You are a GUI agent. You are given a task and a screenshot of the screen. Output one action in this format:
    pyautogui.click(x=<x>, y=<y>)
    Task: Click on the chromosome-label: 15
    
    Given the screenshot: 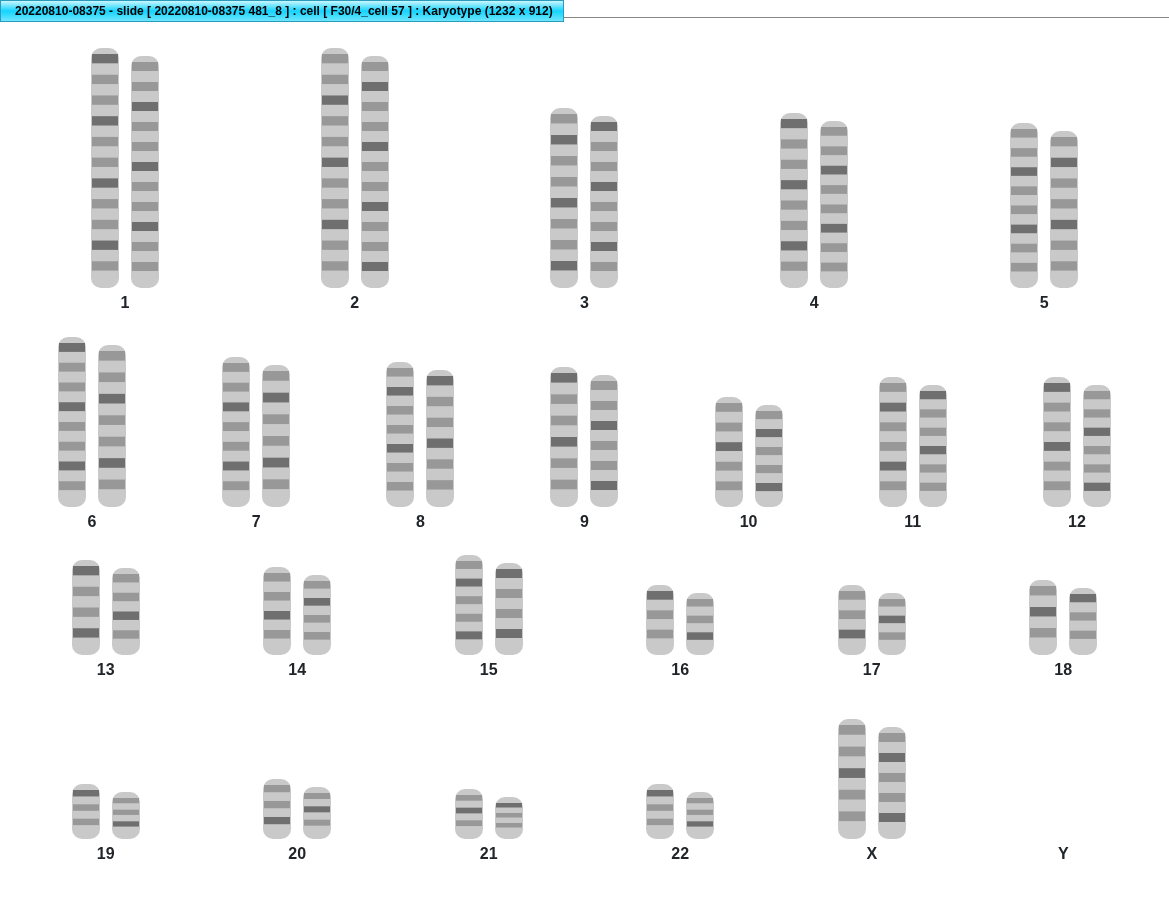 What is the action you would take?
    pyautogui.click(x=488, y=670)
    